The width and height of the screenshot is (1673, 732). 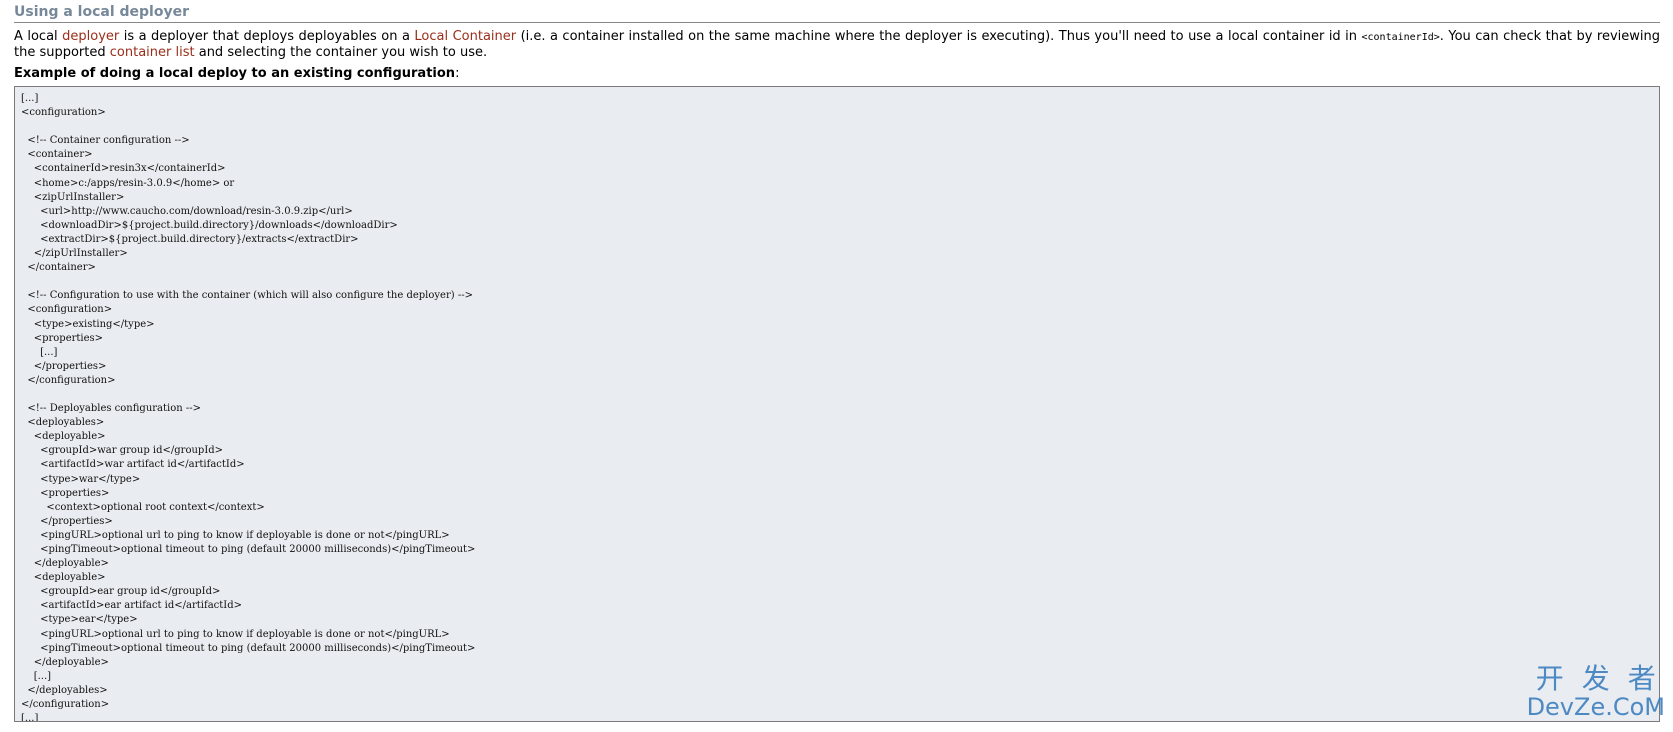 What do you see at coordinates (457, 73) in the screenshot?
I see `example-heading-colon: :` at bounding box center [457, 73].